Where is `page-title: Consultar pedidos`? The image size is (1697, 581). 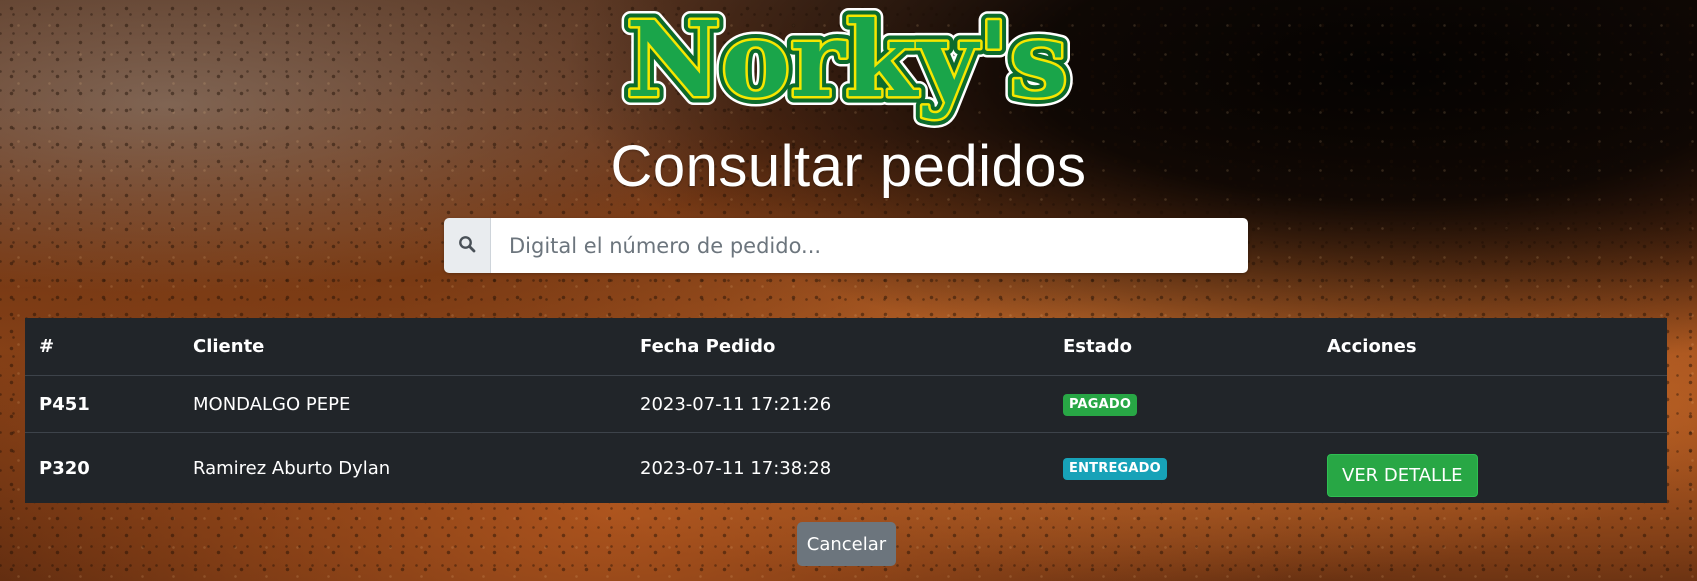
page-title: Consultar pedidos is located at coordinates (848, 166).